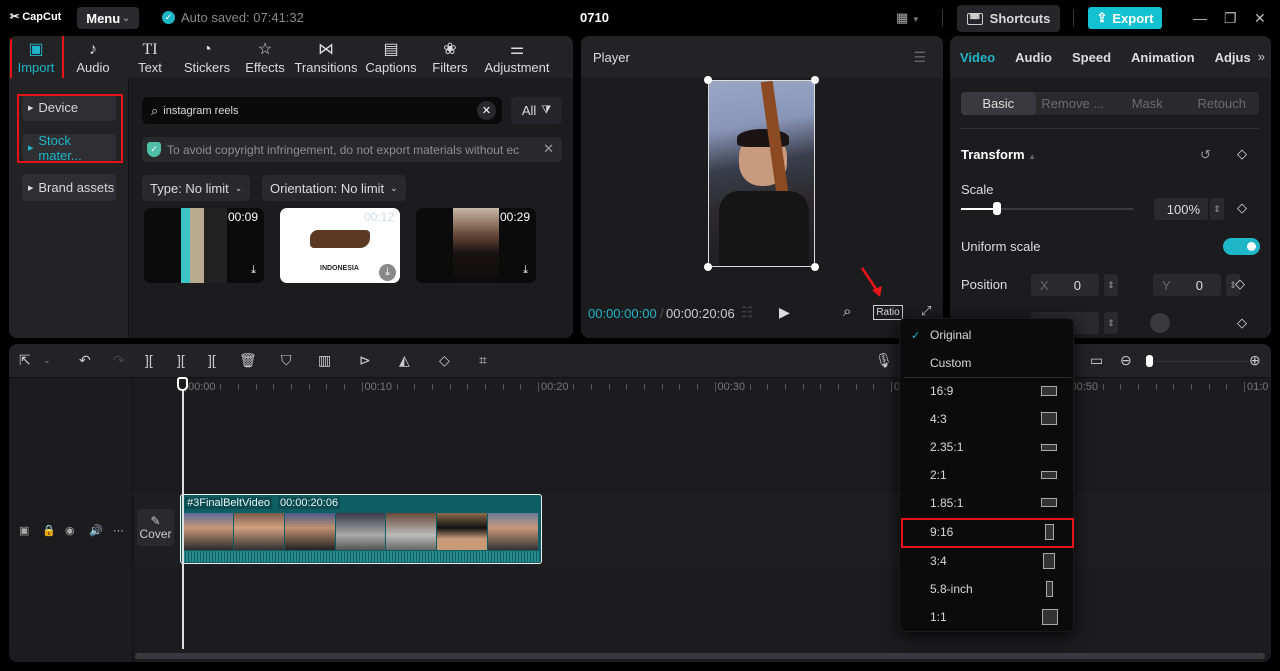 This screenshot has width=1280, height=671. Describe the element at coordinates (404, 360) in the screenshot. I see `mirror-icon: ◭` at that location.